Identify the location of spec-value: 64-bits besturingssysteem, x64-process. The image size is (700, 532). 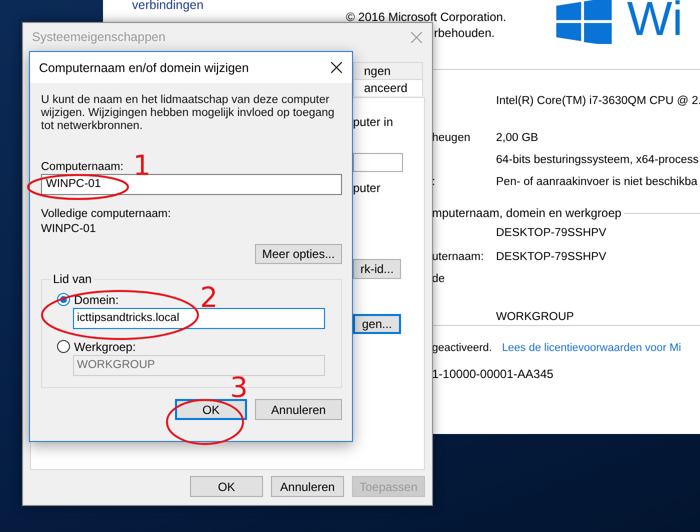
(598, 160).